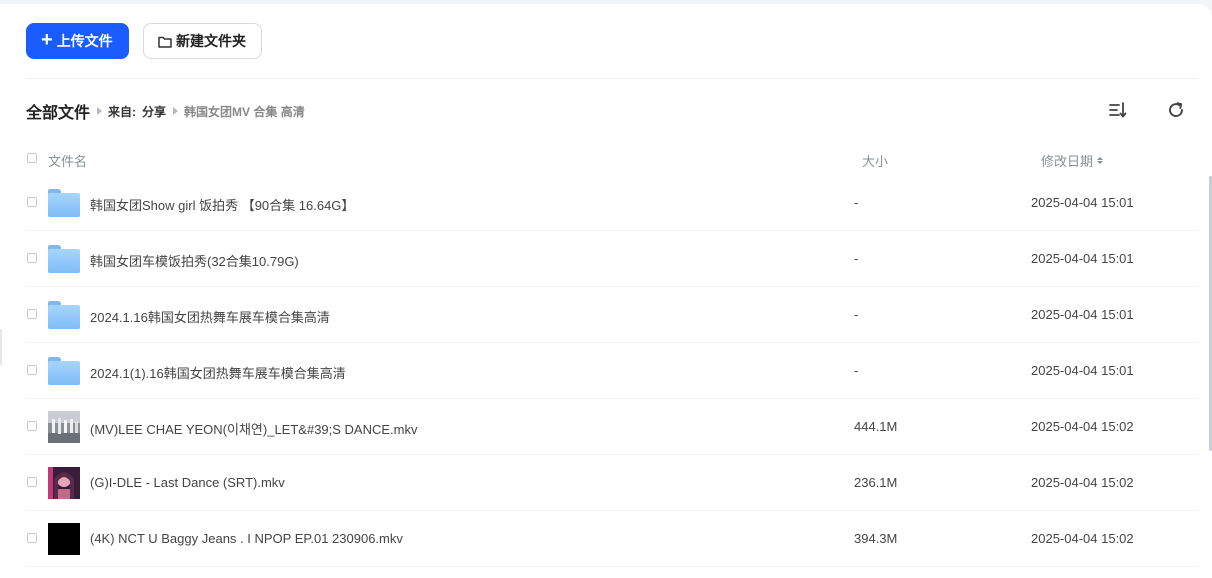 The height and width of the screenshot is (578, 1212). I want to click on file-row: 韩国女团车模饭拍秀(32合集10.79G) - 2025-04-04 15:01, so click(606, 259).